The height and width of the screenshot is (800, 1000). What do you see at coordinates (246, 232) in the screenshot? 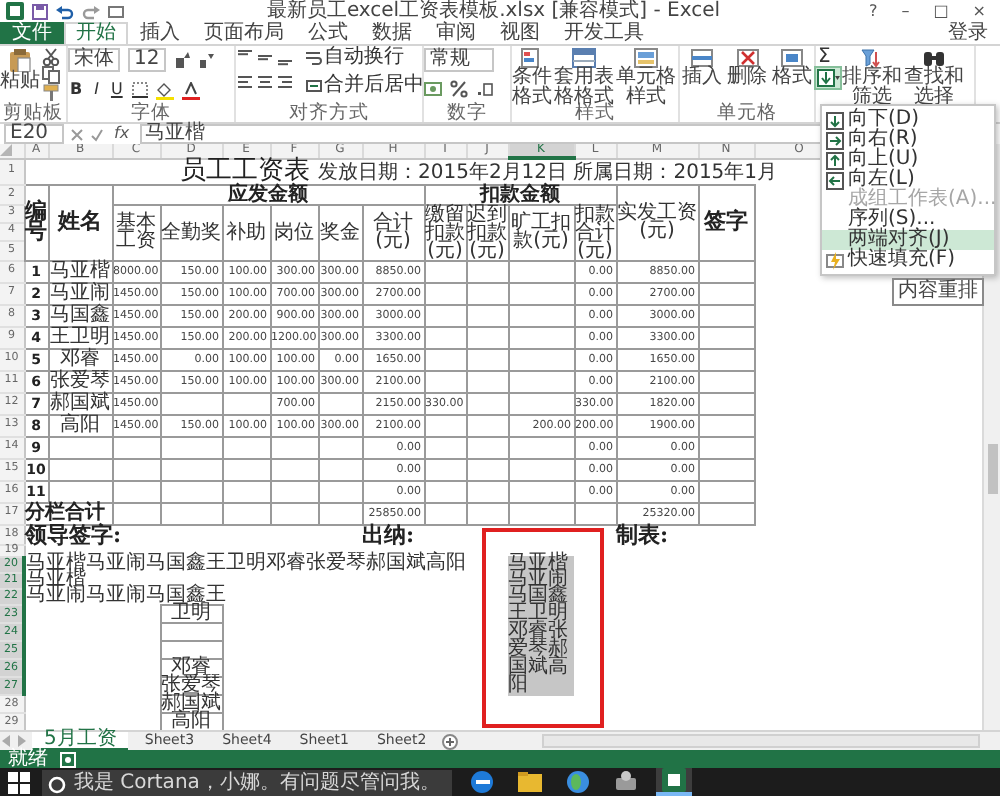
I see `column-title: 补助` at bounding box center [246, 232].